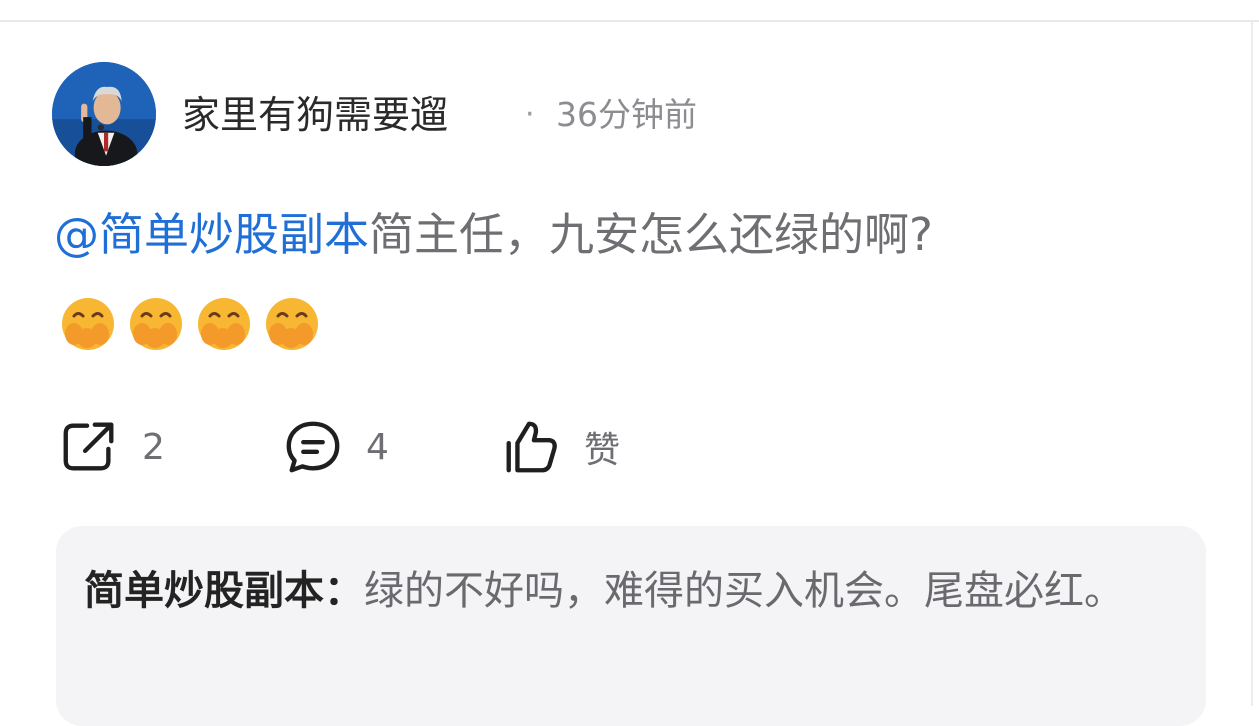  I want to click on comment-button: 4, so click(335, 447).